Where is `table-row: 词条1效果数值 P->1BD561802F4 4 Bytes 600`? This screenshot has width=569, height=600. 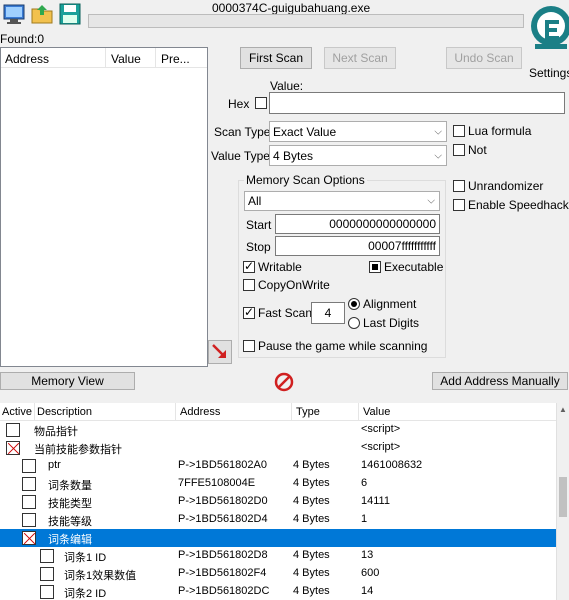 table-row: 词条1效果数值 P->1BD561802F4 4 Bytes 600 is located at coordinates (278, 574).